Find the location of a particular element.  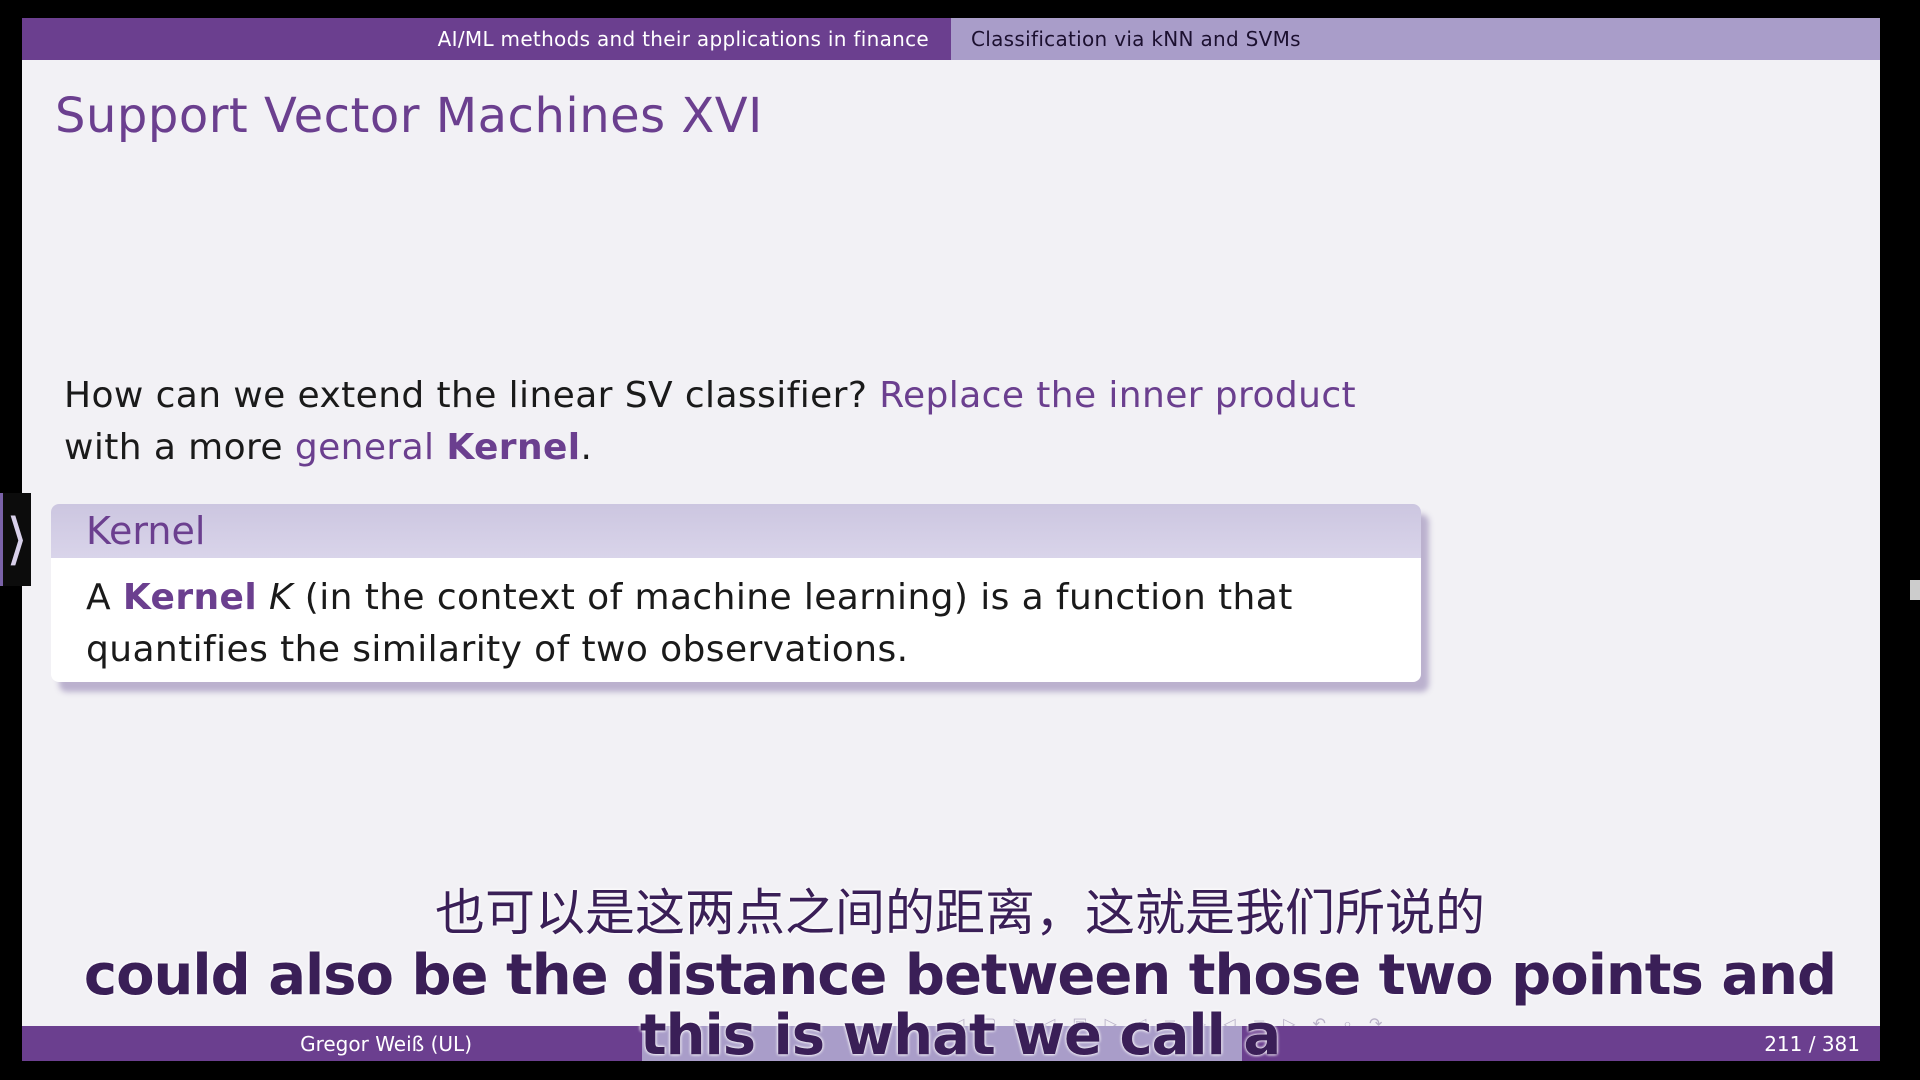

subtitle-chinese: 也可以是这两点之间的距离，这就是我们所说的 is located at coordinates (960, 913).